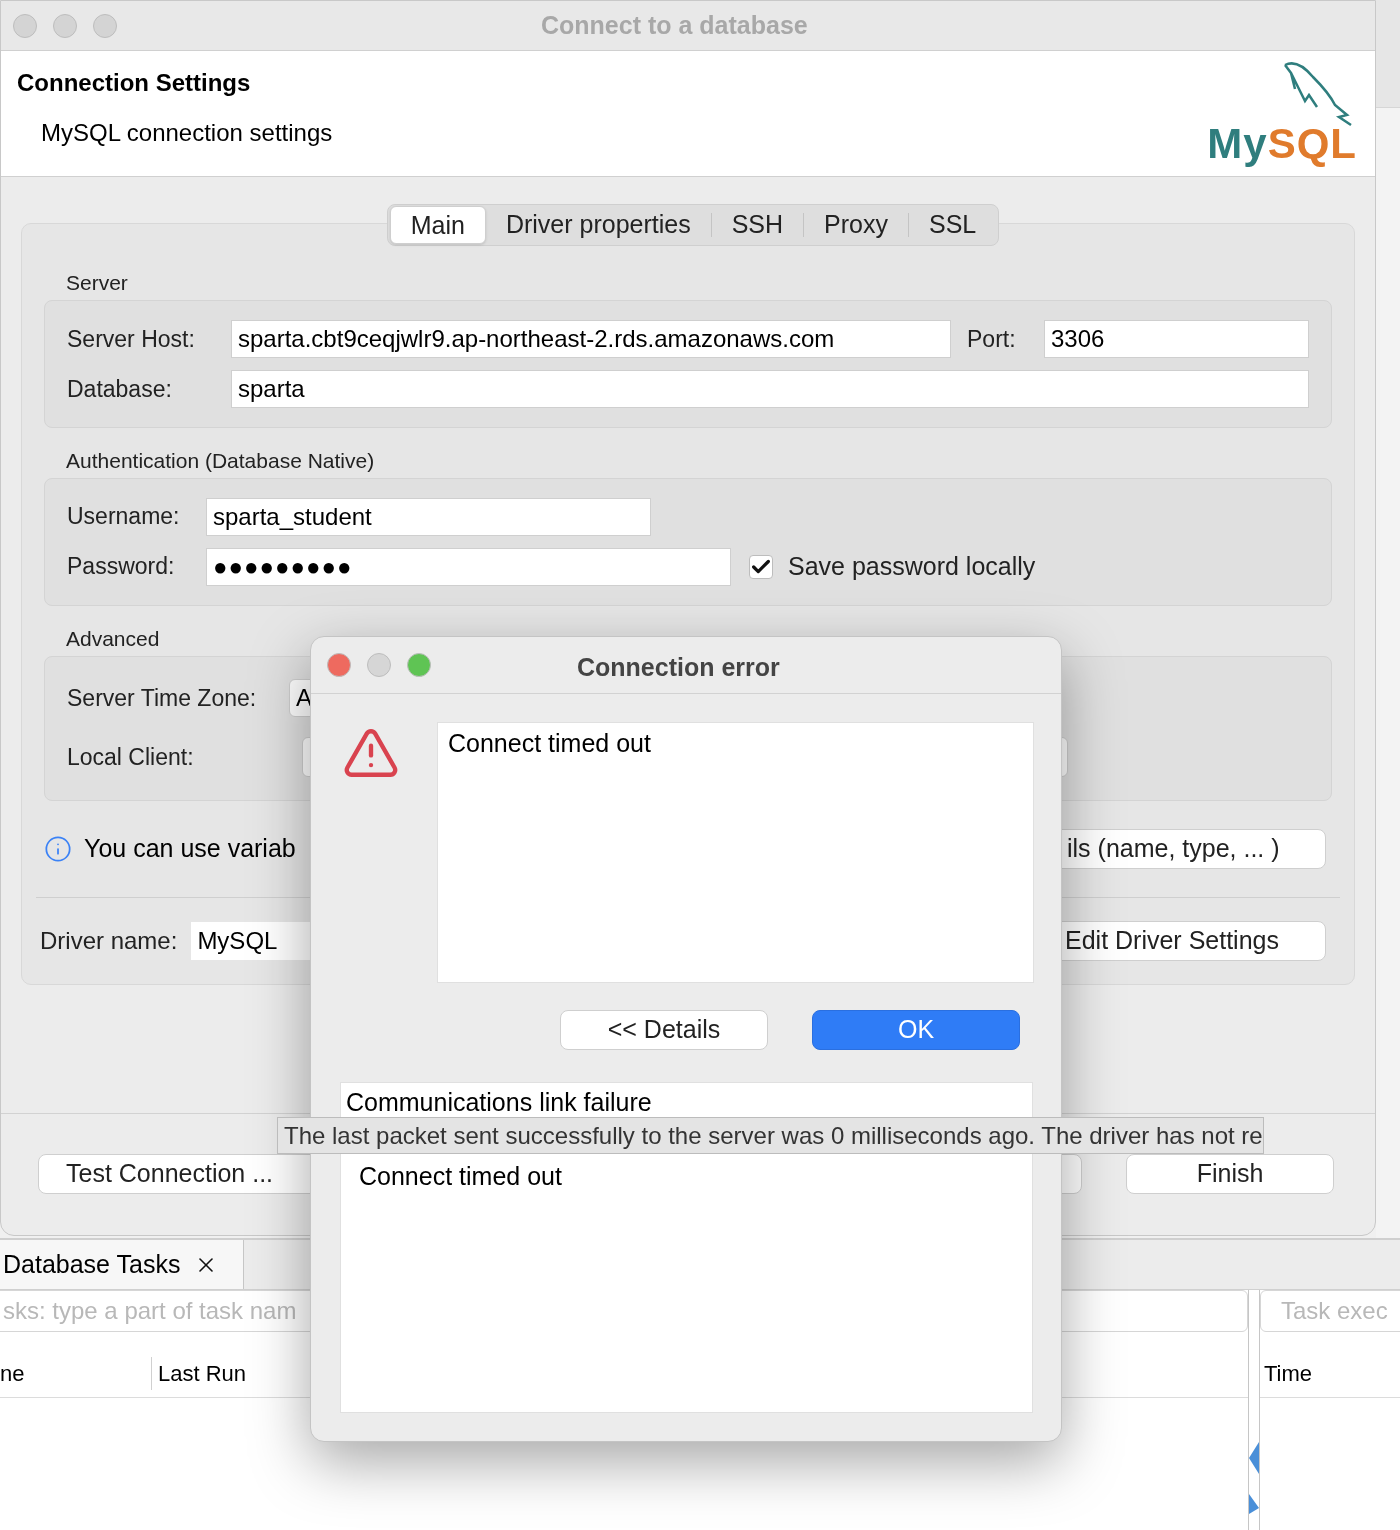 The width and height of the screenshot is (1400, 1530). What do you see at coordinates (1286, 1373) in the screenshot?
I see `column-header: Time` at bounding box center [1286, 1373].